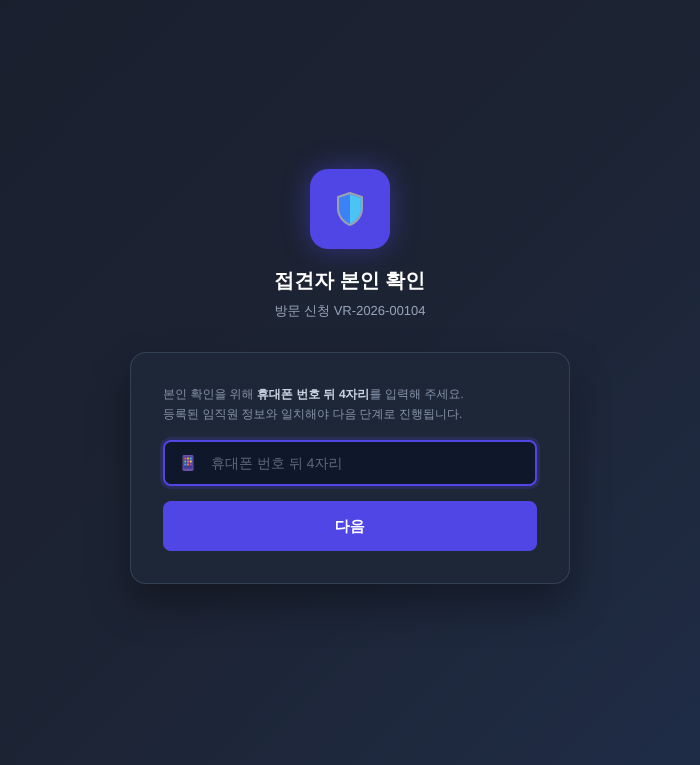 This screenshot has width=700, height=765. Describe the element at coordinates (188, 463) in the screenshot. I see `phone-icon` at that location.